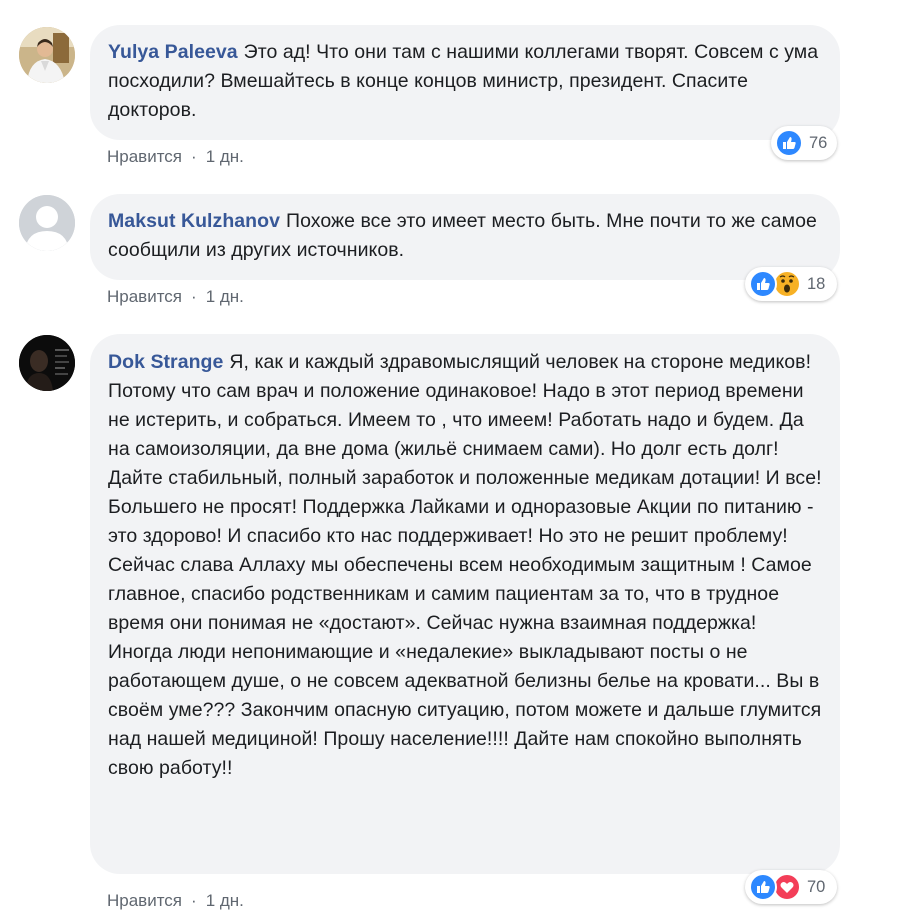 The width and height of the screenshot is (900, 921). Describe the element at coordinates (804, 143) in the screenshot. I see `reactions-summary: 76` at that location.